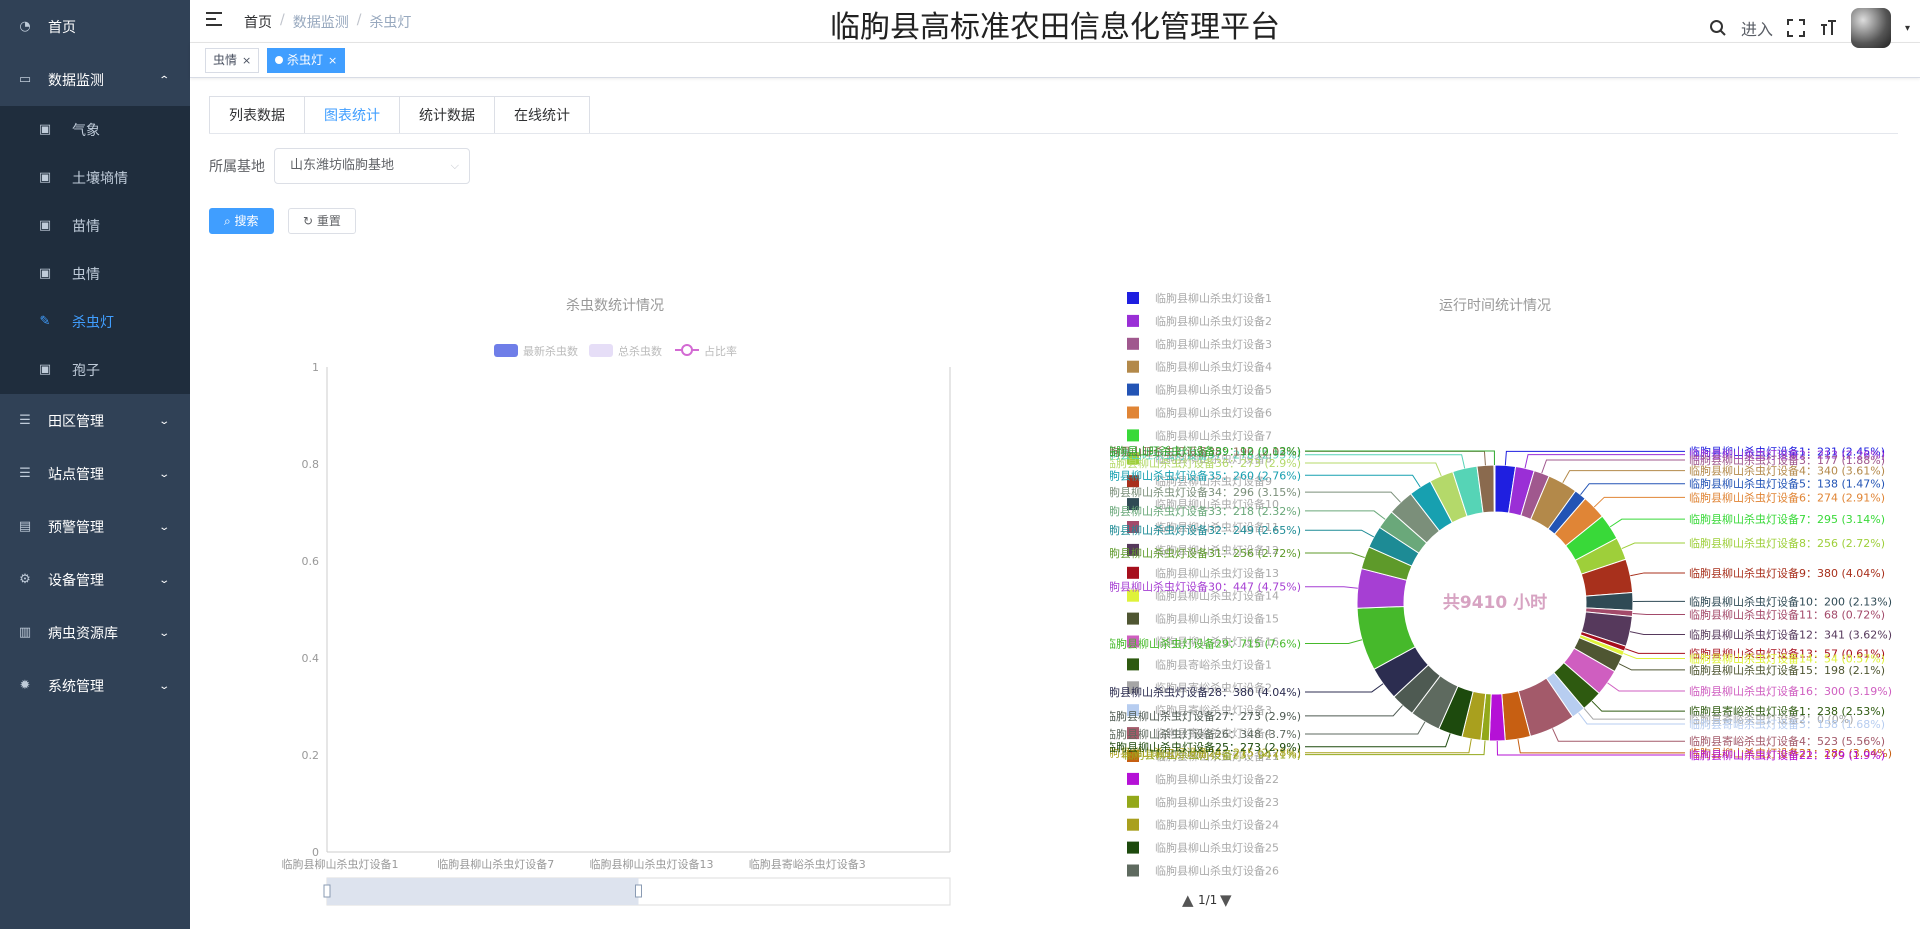  Describe the element at coordinates (720, 351) in the screenshot. I see `legend-label-ratio: 占比率` at that location.